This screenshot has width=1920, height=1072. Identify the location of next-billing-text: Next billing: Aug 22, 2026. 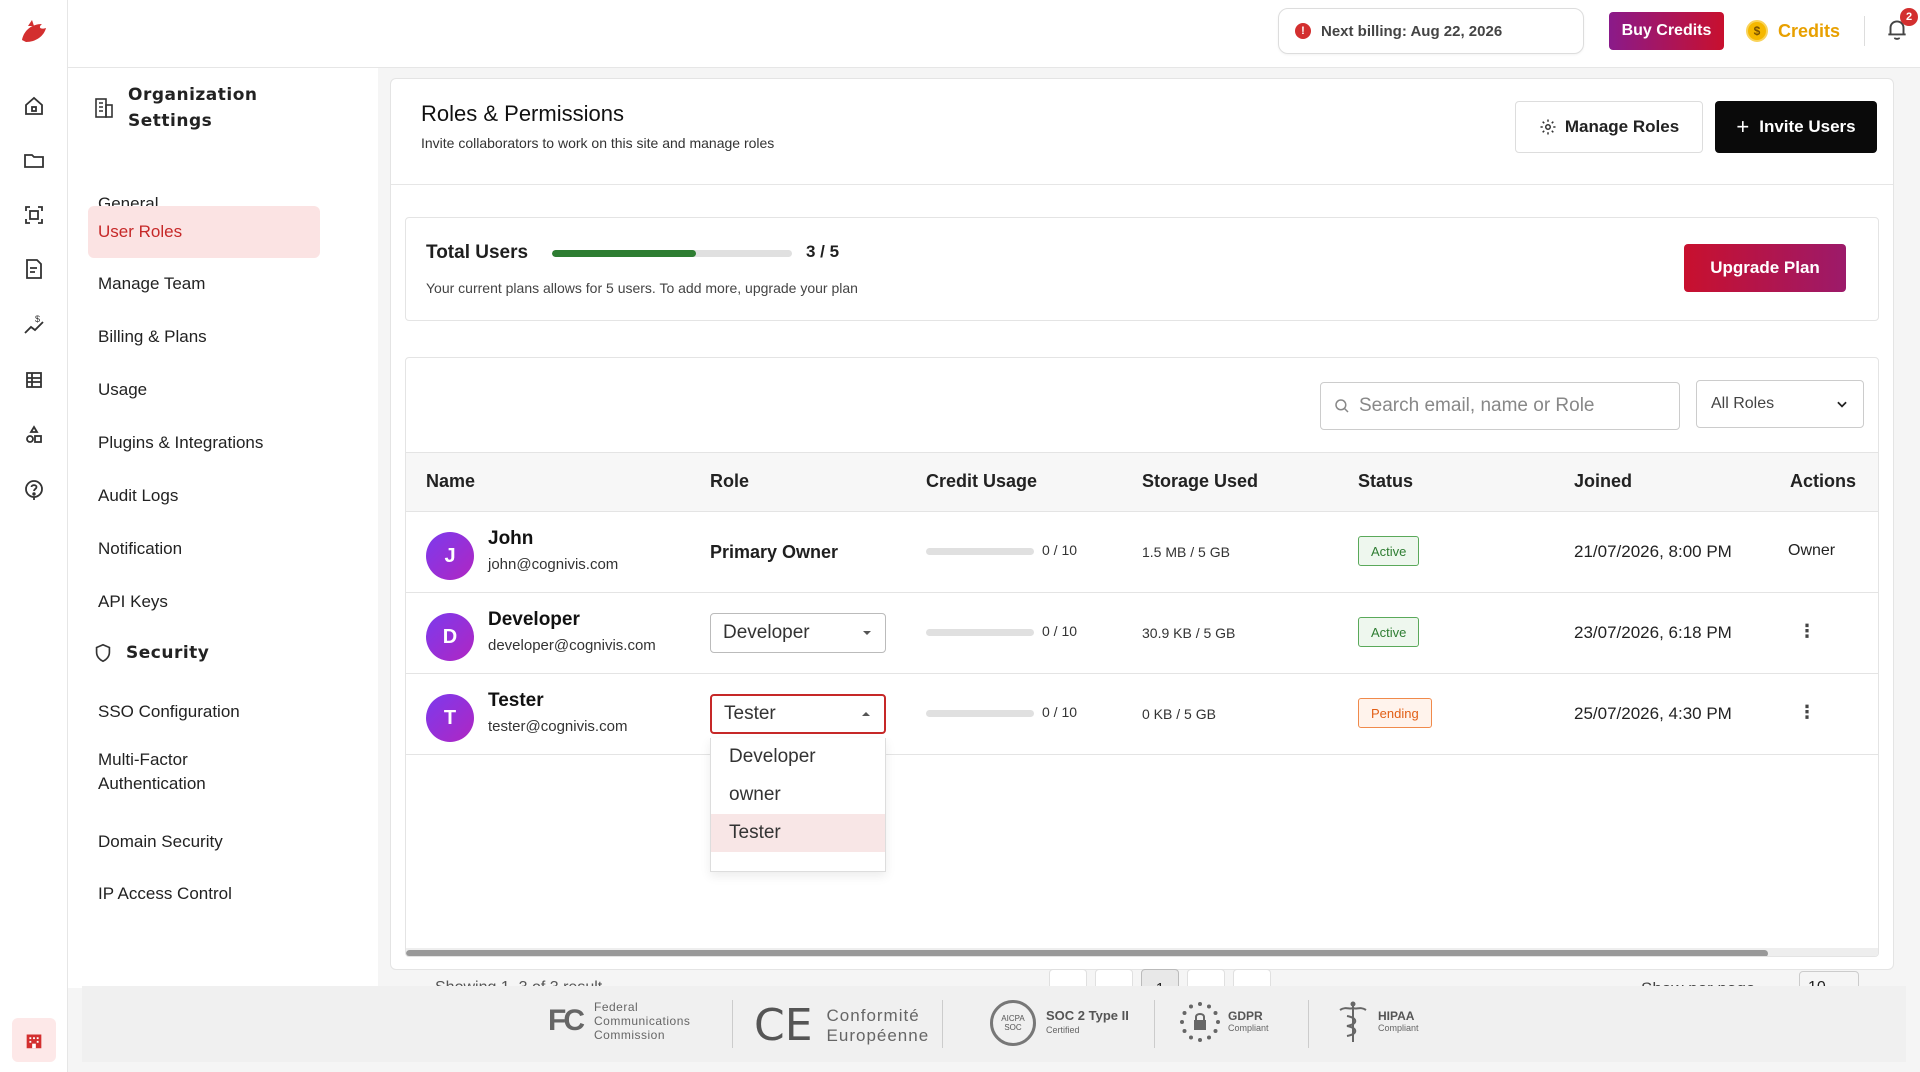
(1412, 31).